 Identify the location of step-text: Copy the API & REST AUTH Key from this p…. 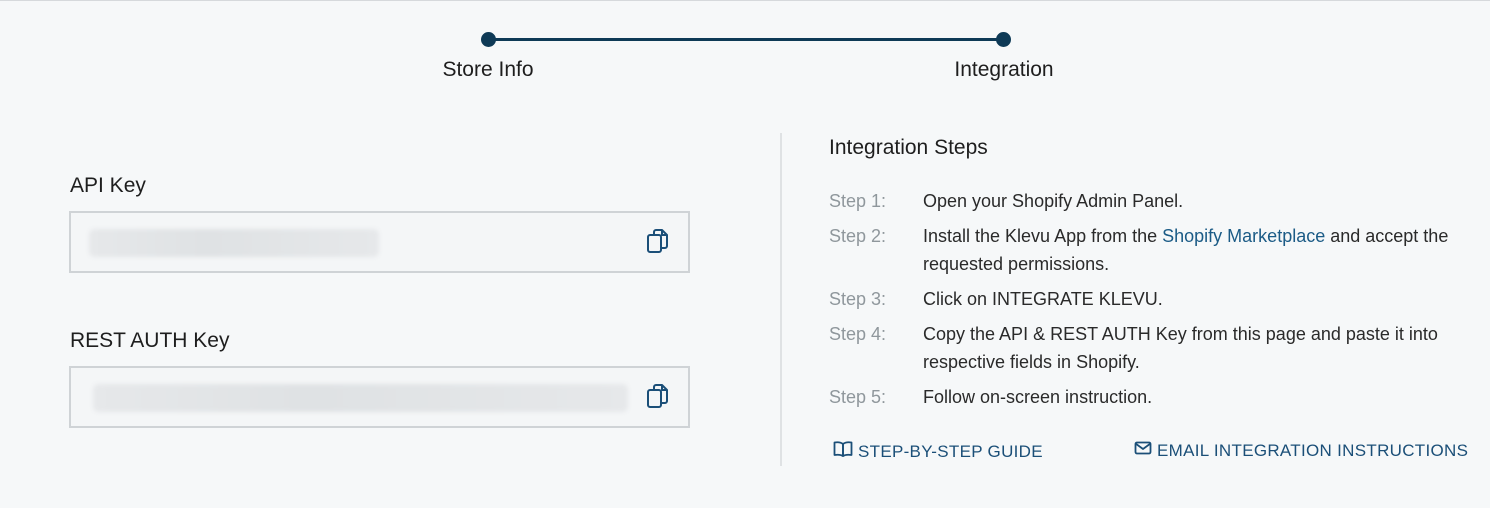
(1180, 348).